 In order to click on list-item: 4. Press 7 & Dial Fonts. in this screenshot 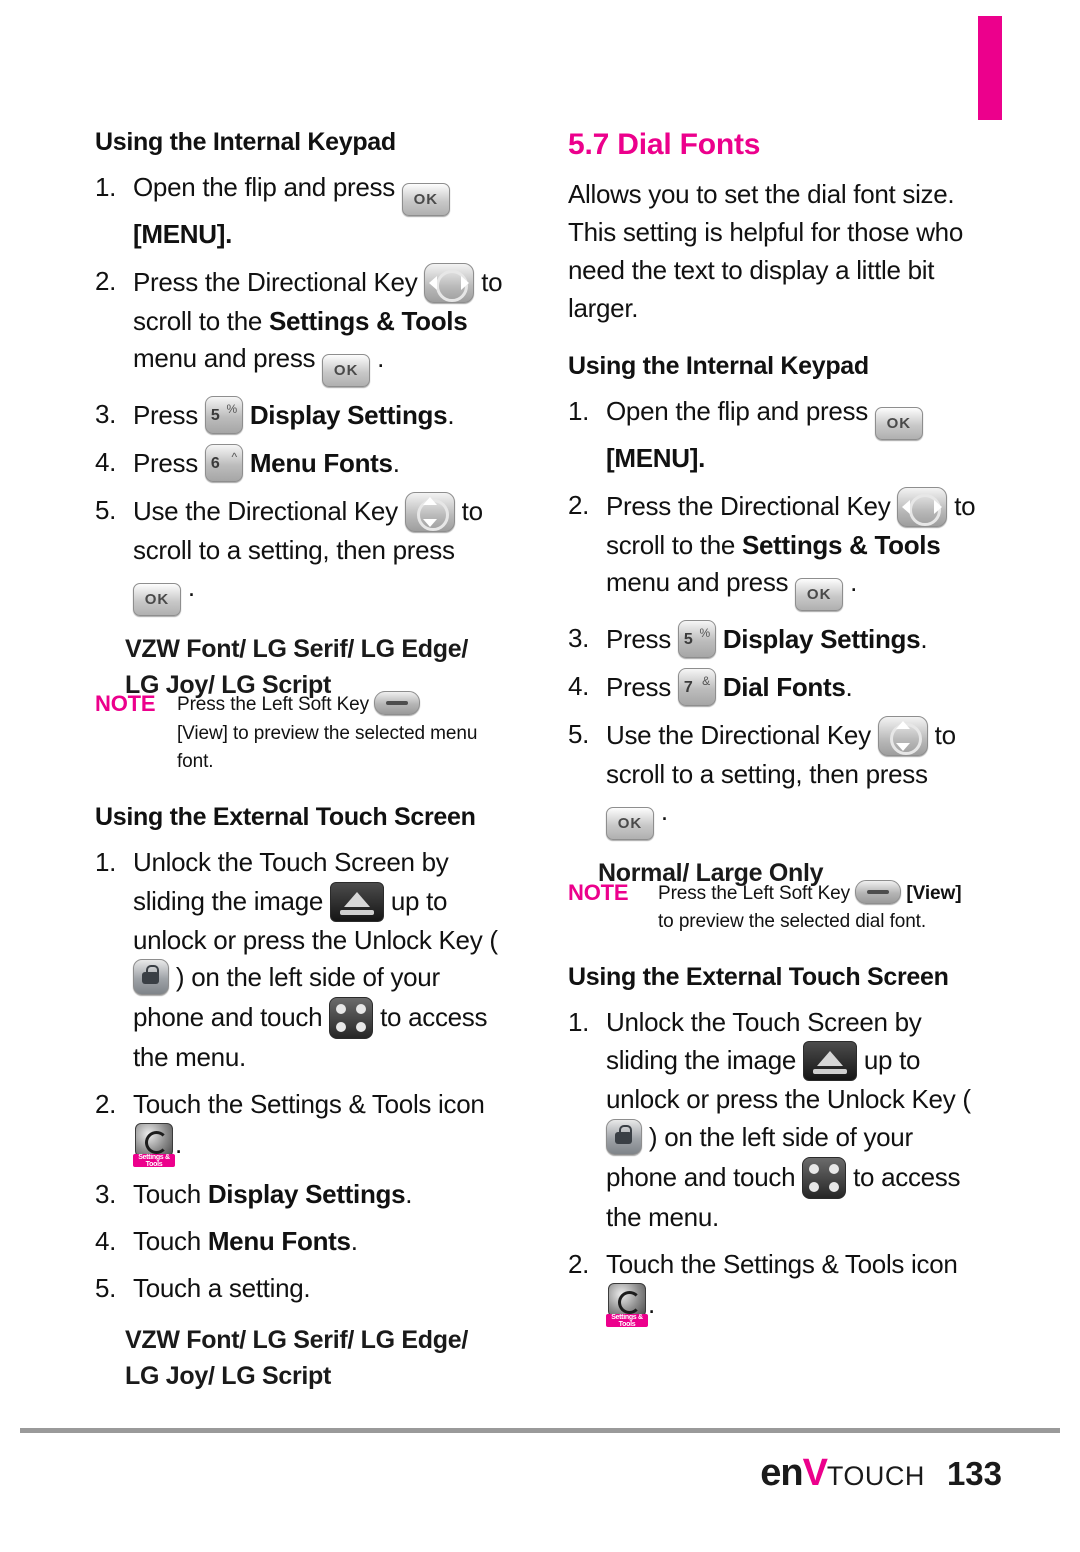, I will do `click(778, 687)`.